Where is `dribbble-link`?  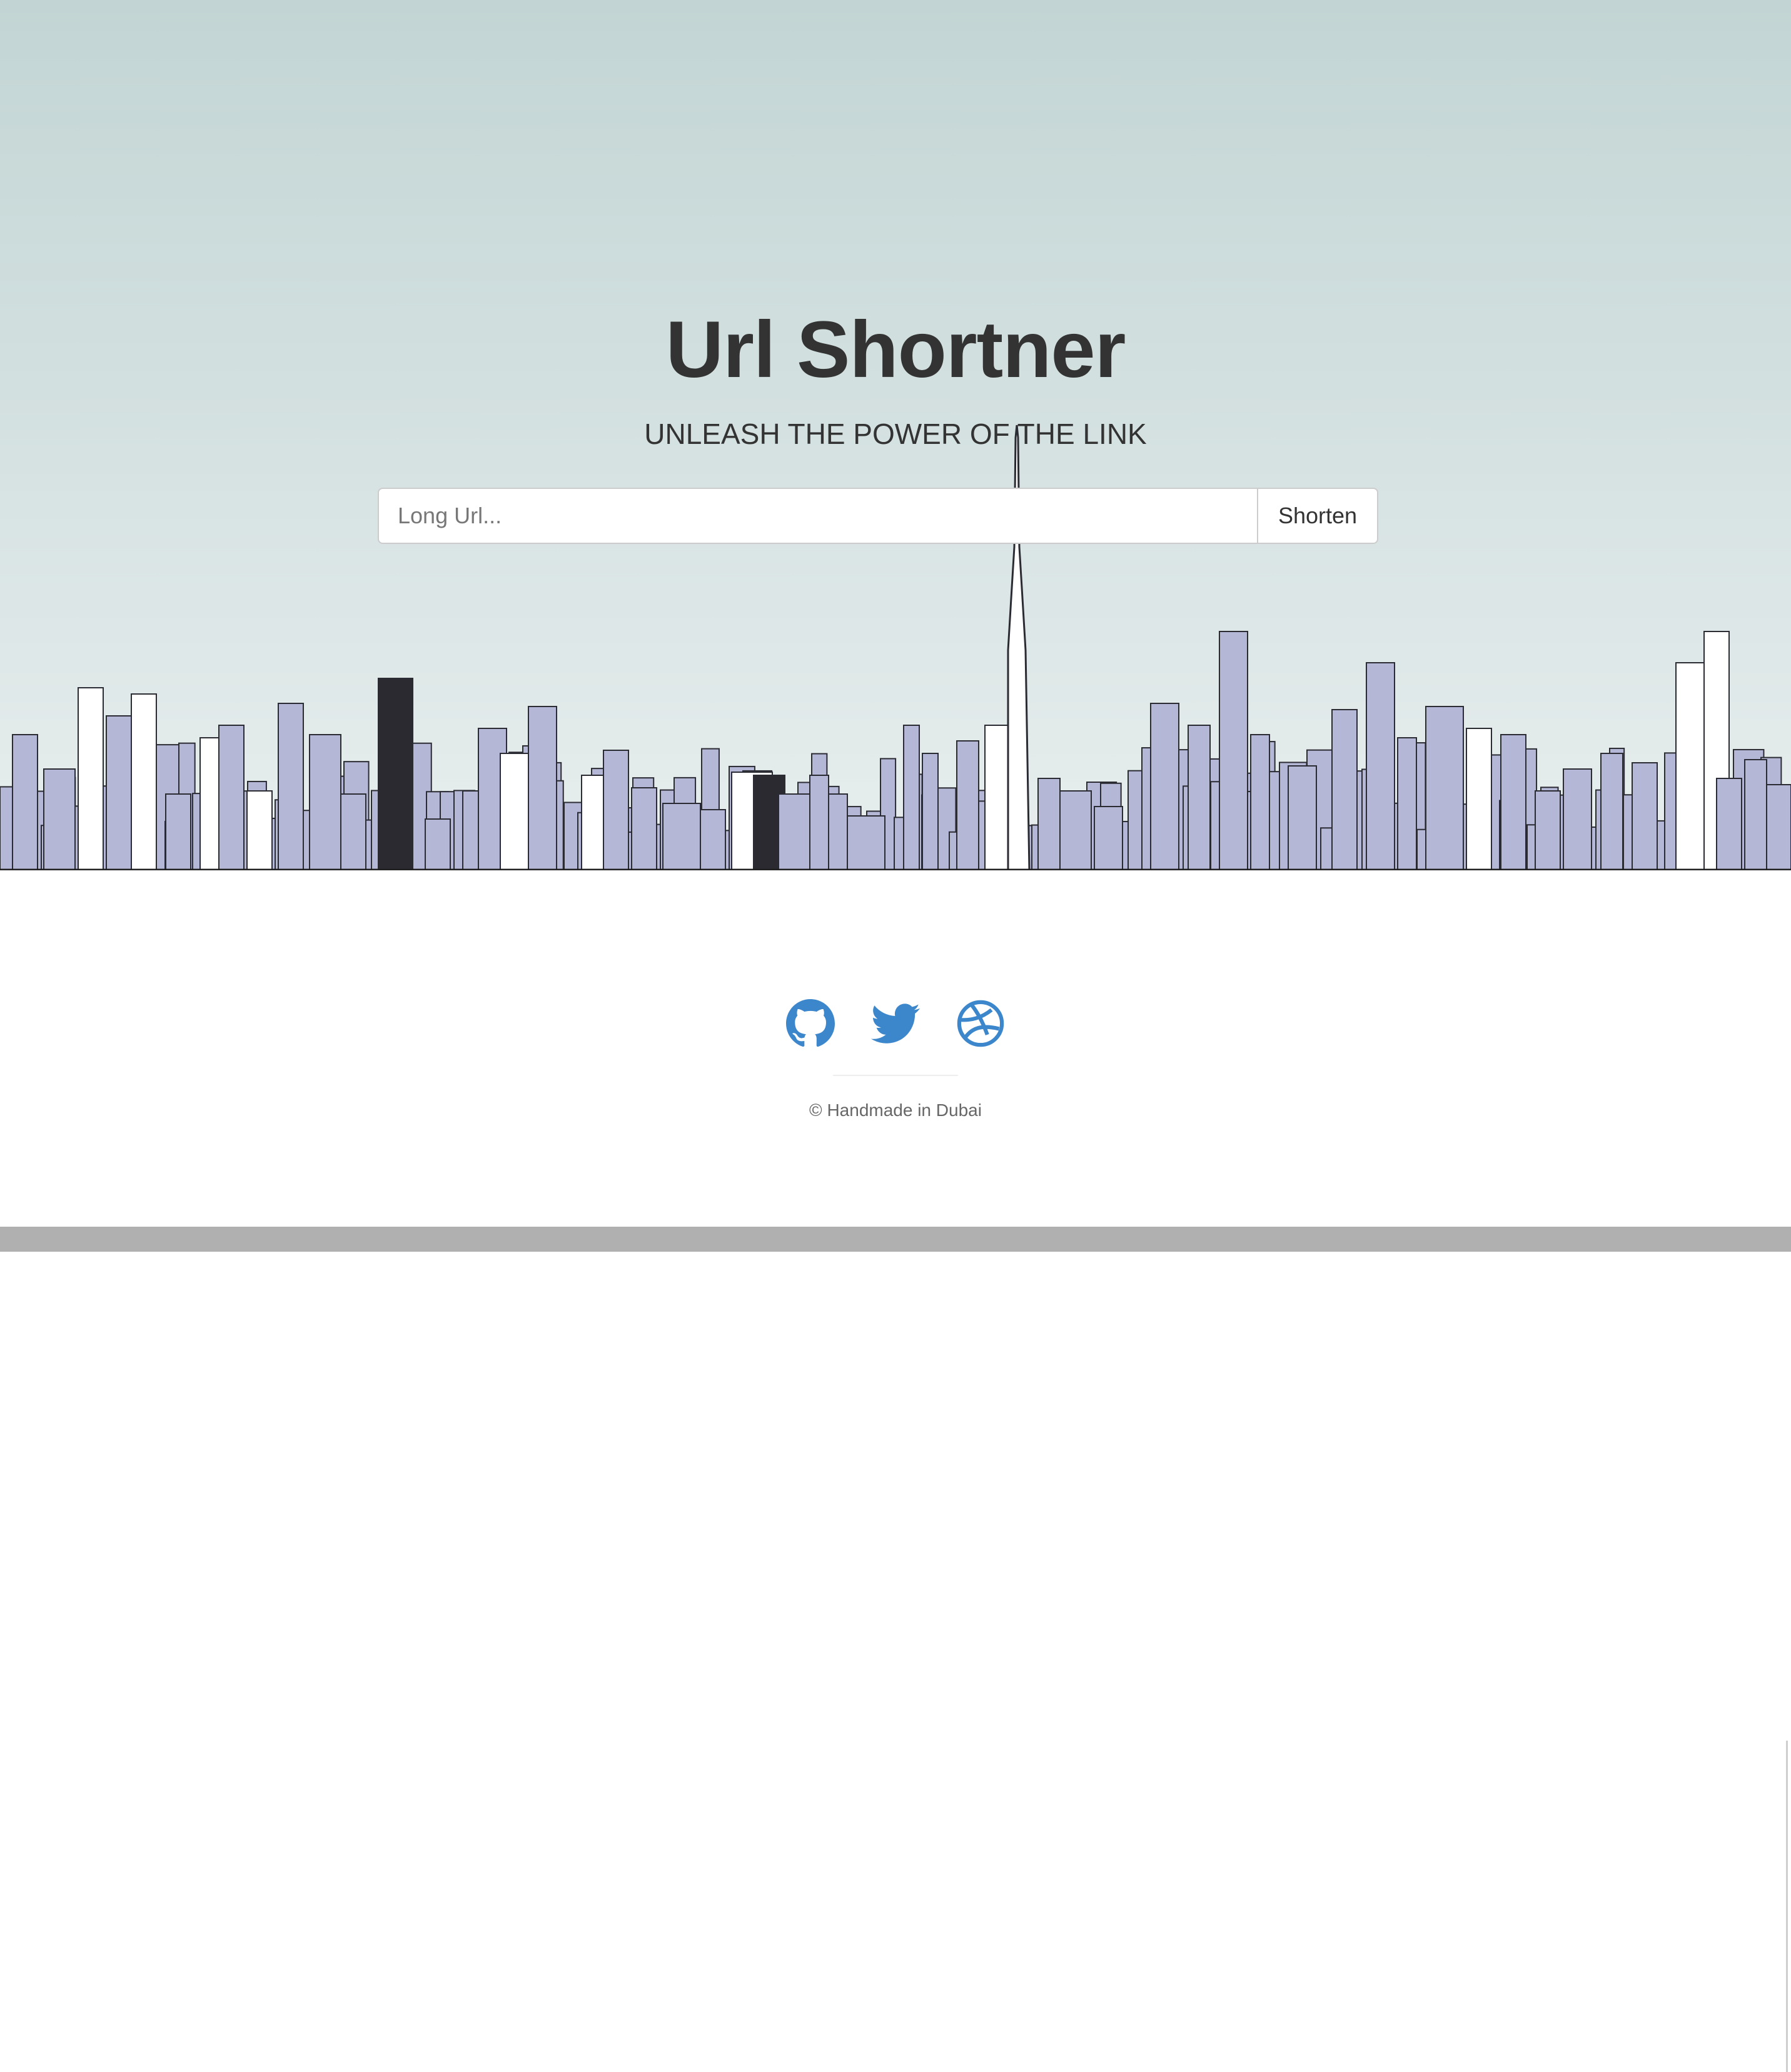 dribbble-link is located at coordinates (980, 1024).